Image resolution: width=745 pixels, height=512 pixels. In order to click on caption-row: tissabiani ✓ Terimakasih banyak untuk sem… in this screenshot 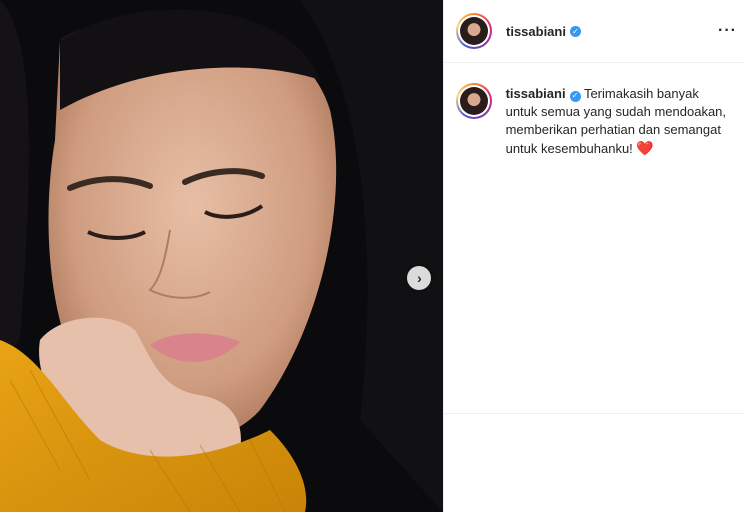, I will do `click(594, 110)`.